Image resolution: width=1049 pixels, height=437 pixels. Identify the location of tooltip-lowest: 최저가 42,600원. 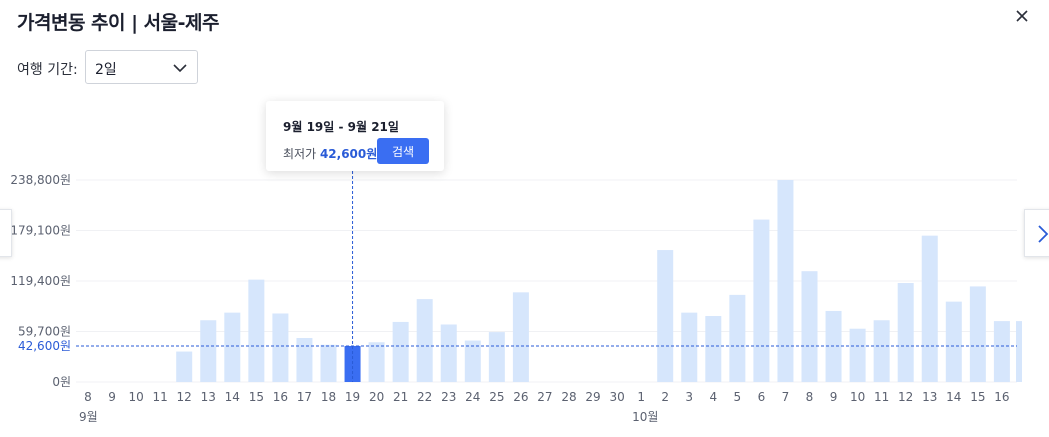
(330, 153).